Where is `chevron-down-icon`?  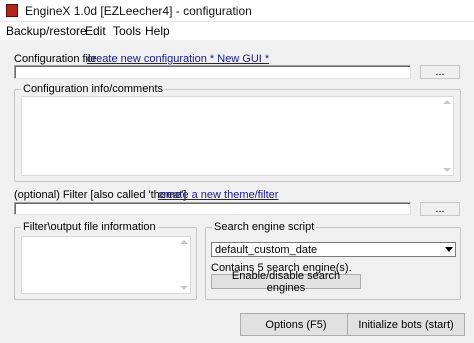 chevron-down-icon is located at coordinates (449, 249).